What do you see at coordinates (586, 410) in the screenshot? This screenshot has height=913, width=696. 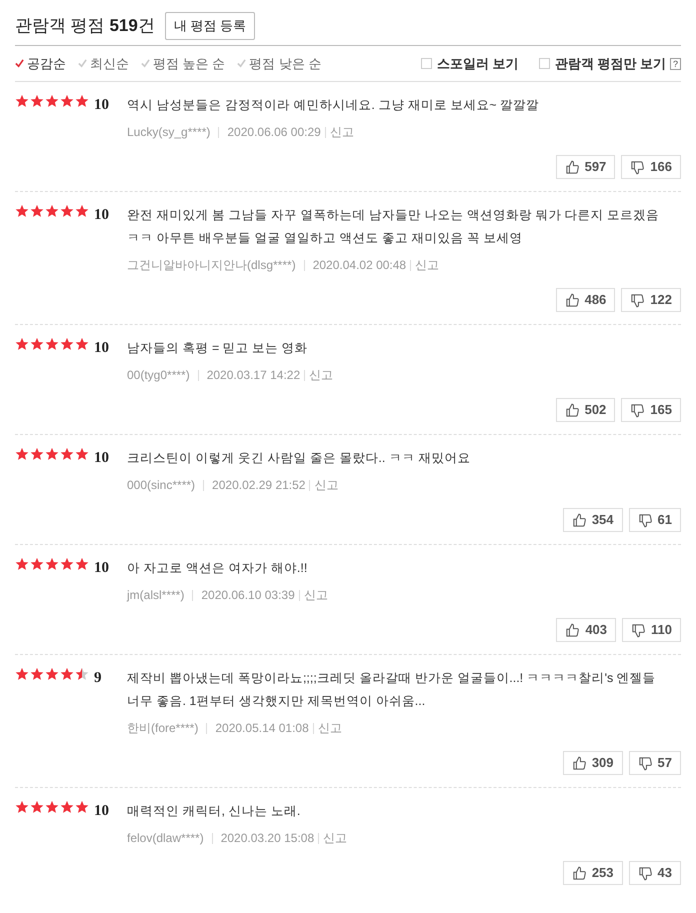 I see `like-button: 502` at bounding box center [586, 410].